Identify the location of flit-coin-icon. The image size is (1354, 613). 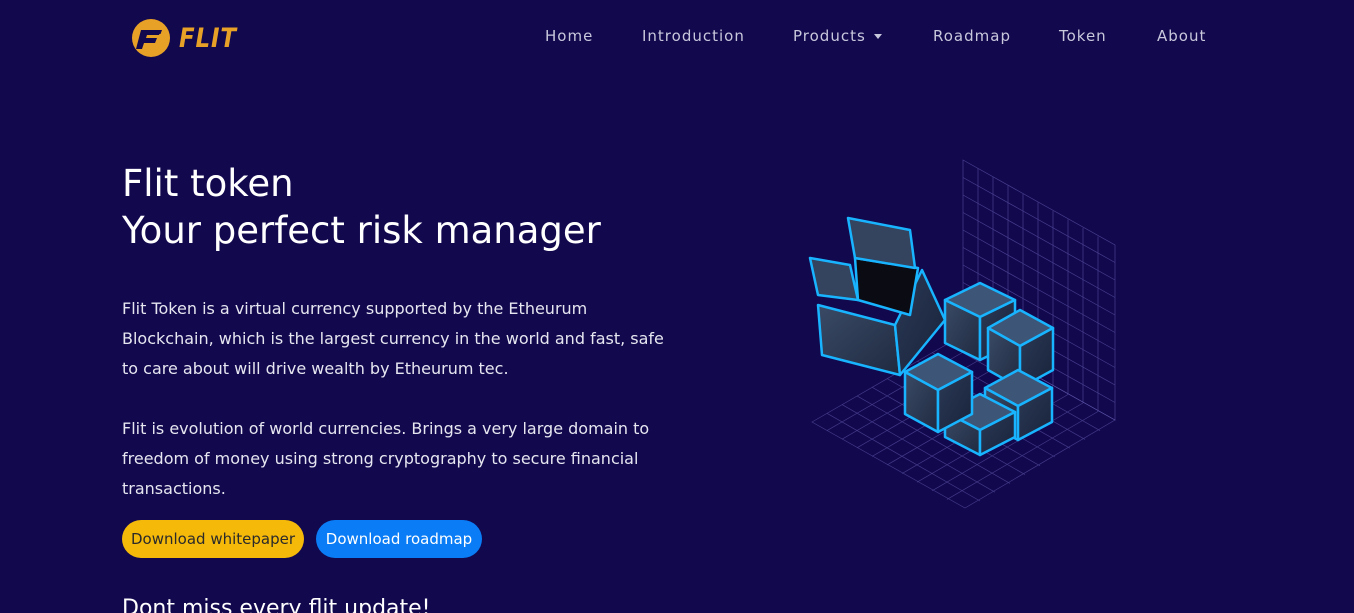
(151, 38).